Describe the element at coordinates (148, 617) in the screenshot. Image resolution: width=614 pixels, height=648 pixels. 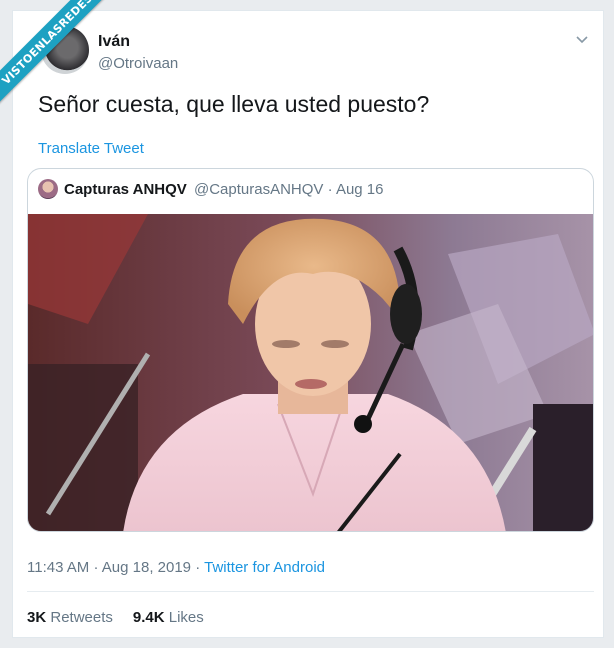
I see `likes-count: 9.4K` at that location.